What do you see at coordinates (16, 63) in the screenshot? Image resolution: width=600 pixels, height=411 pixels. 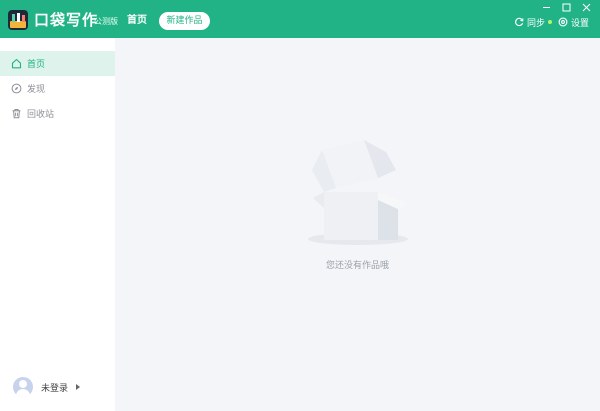 I see `home-icon` at bounding box center [16, 63].